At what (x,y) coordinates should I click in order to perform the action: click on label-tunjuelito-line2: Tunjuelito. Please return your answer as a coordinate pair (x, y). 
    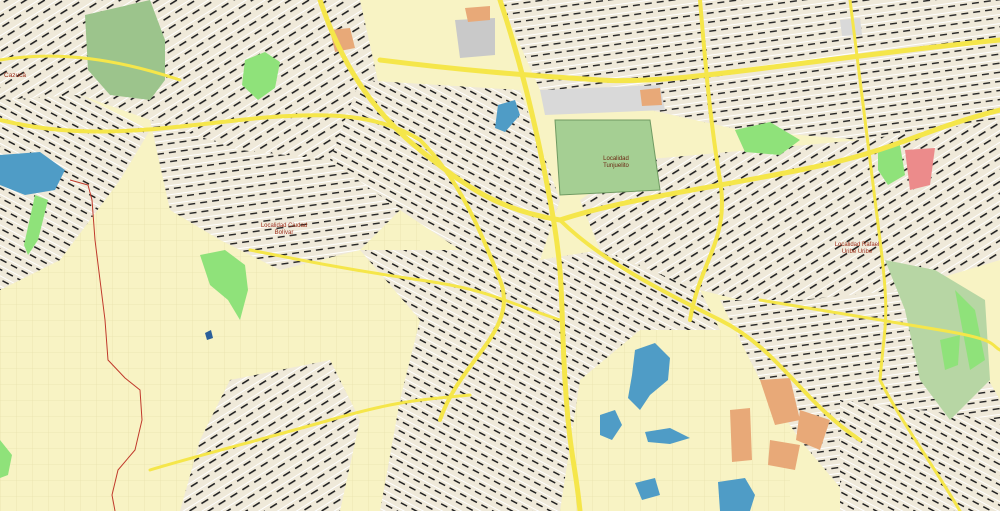
    Looking at the image, I should click on (616, 166).